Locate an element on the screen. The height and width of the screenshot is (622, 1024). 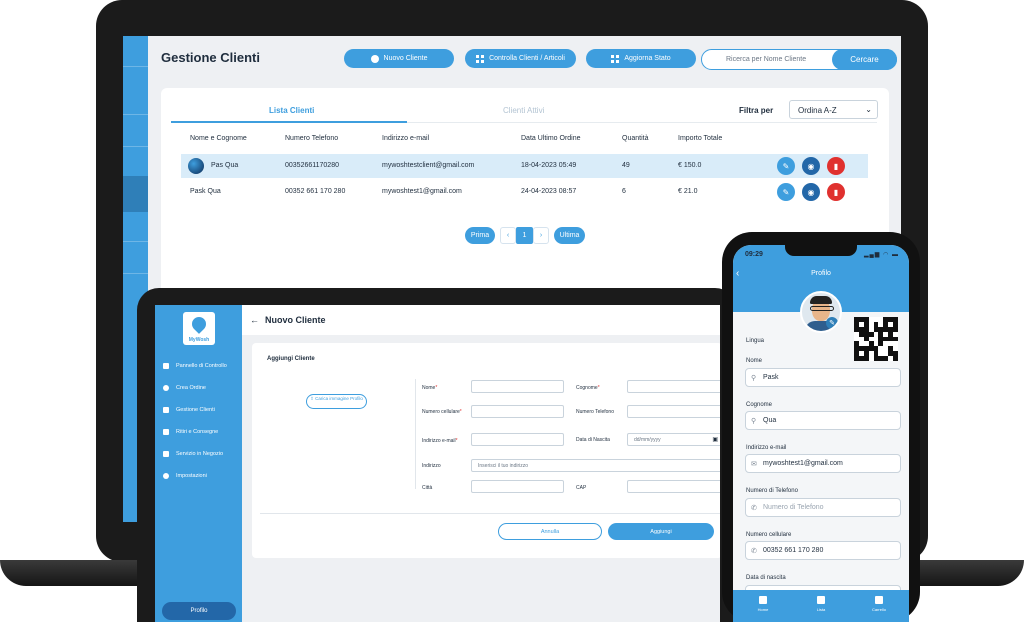
address-field: Inserisci il tuo indirizzo is located at coordinates (595, 465).